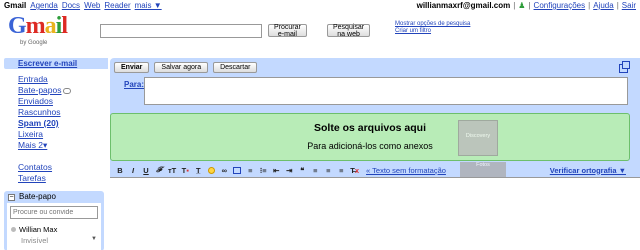 This screenshot has height=250, width=640. I want to click on sidebar-item-tasks: Tarefas, so click(35, 178).